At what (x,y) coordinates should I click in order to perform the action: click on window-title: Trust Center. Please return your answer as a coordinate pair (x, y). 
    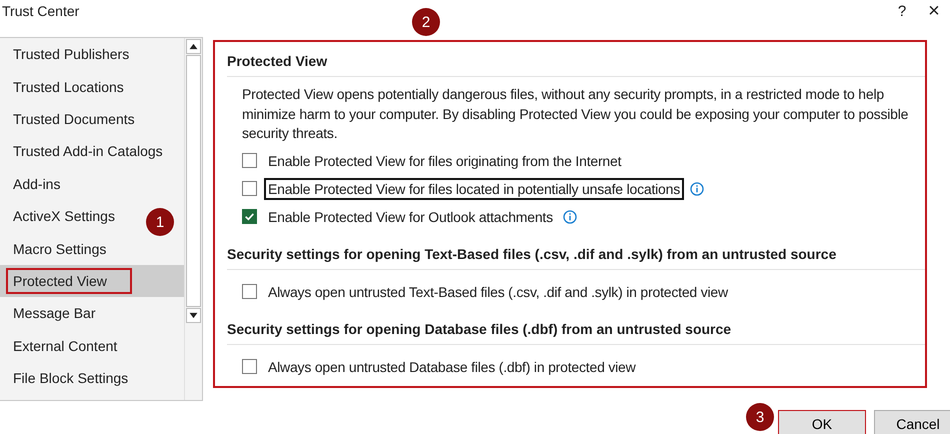
    Looking at the image, I should click on (41, 11).